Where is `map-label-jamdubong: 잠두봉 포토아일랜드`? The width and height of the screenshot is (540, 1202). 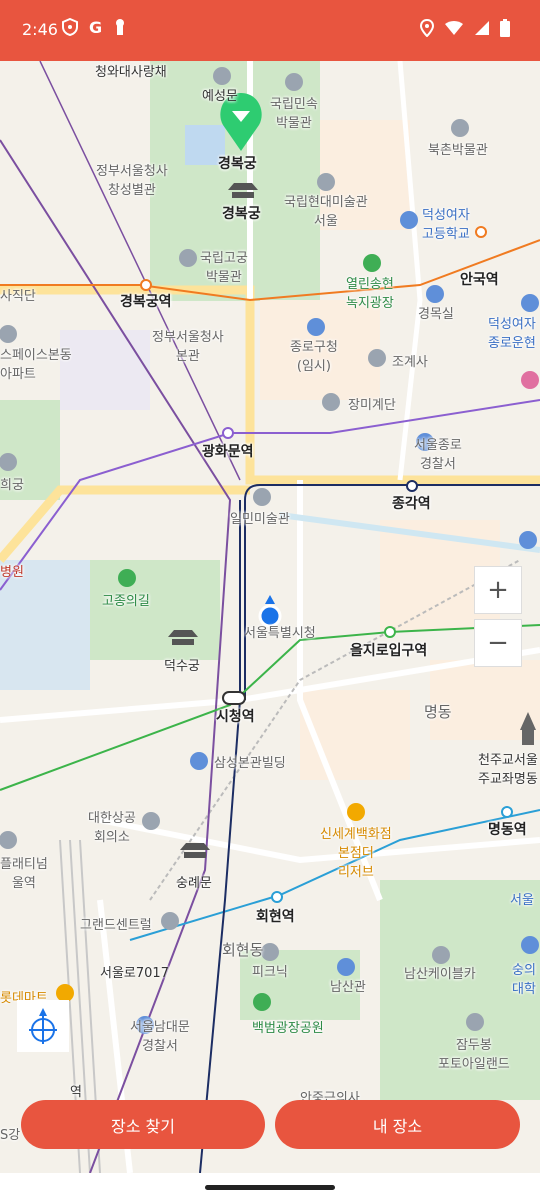
map-label-jamdubong: 잠두봉 포토아일랜드 is located at coordinates (474, 1053).